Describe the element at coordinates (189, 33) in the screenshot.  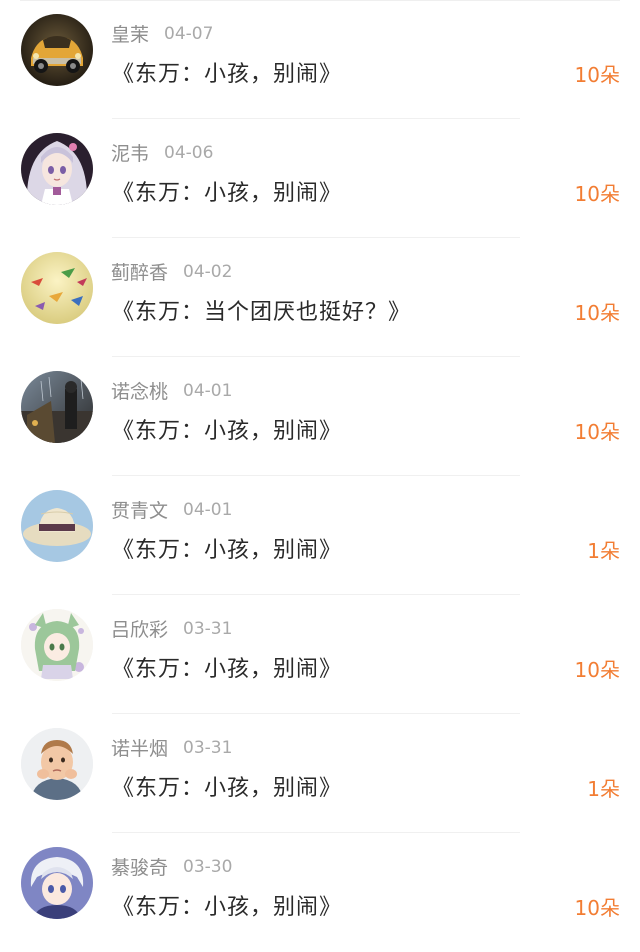
I see `reward-date: 04-07` at that location.